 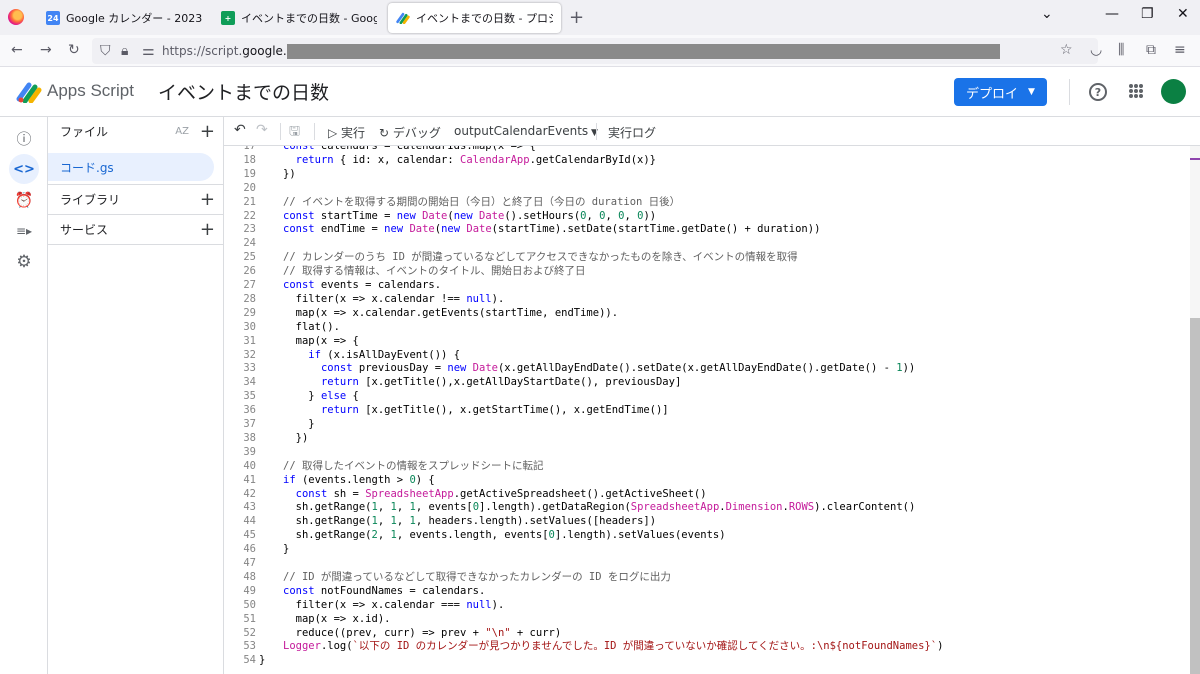 What do you see at coordinates (474, 18) in the screenshot?
I see `browser-tab-apps-script: イベントまでの日数 - プロジェクト編集` at bounding box center [474, 18].